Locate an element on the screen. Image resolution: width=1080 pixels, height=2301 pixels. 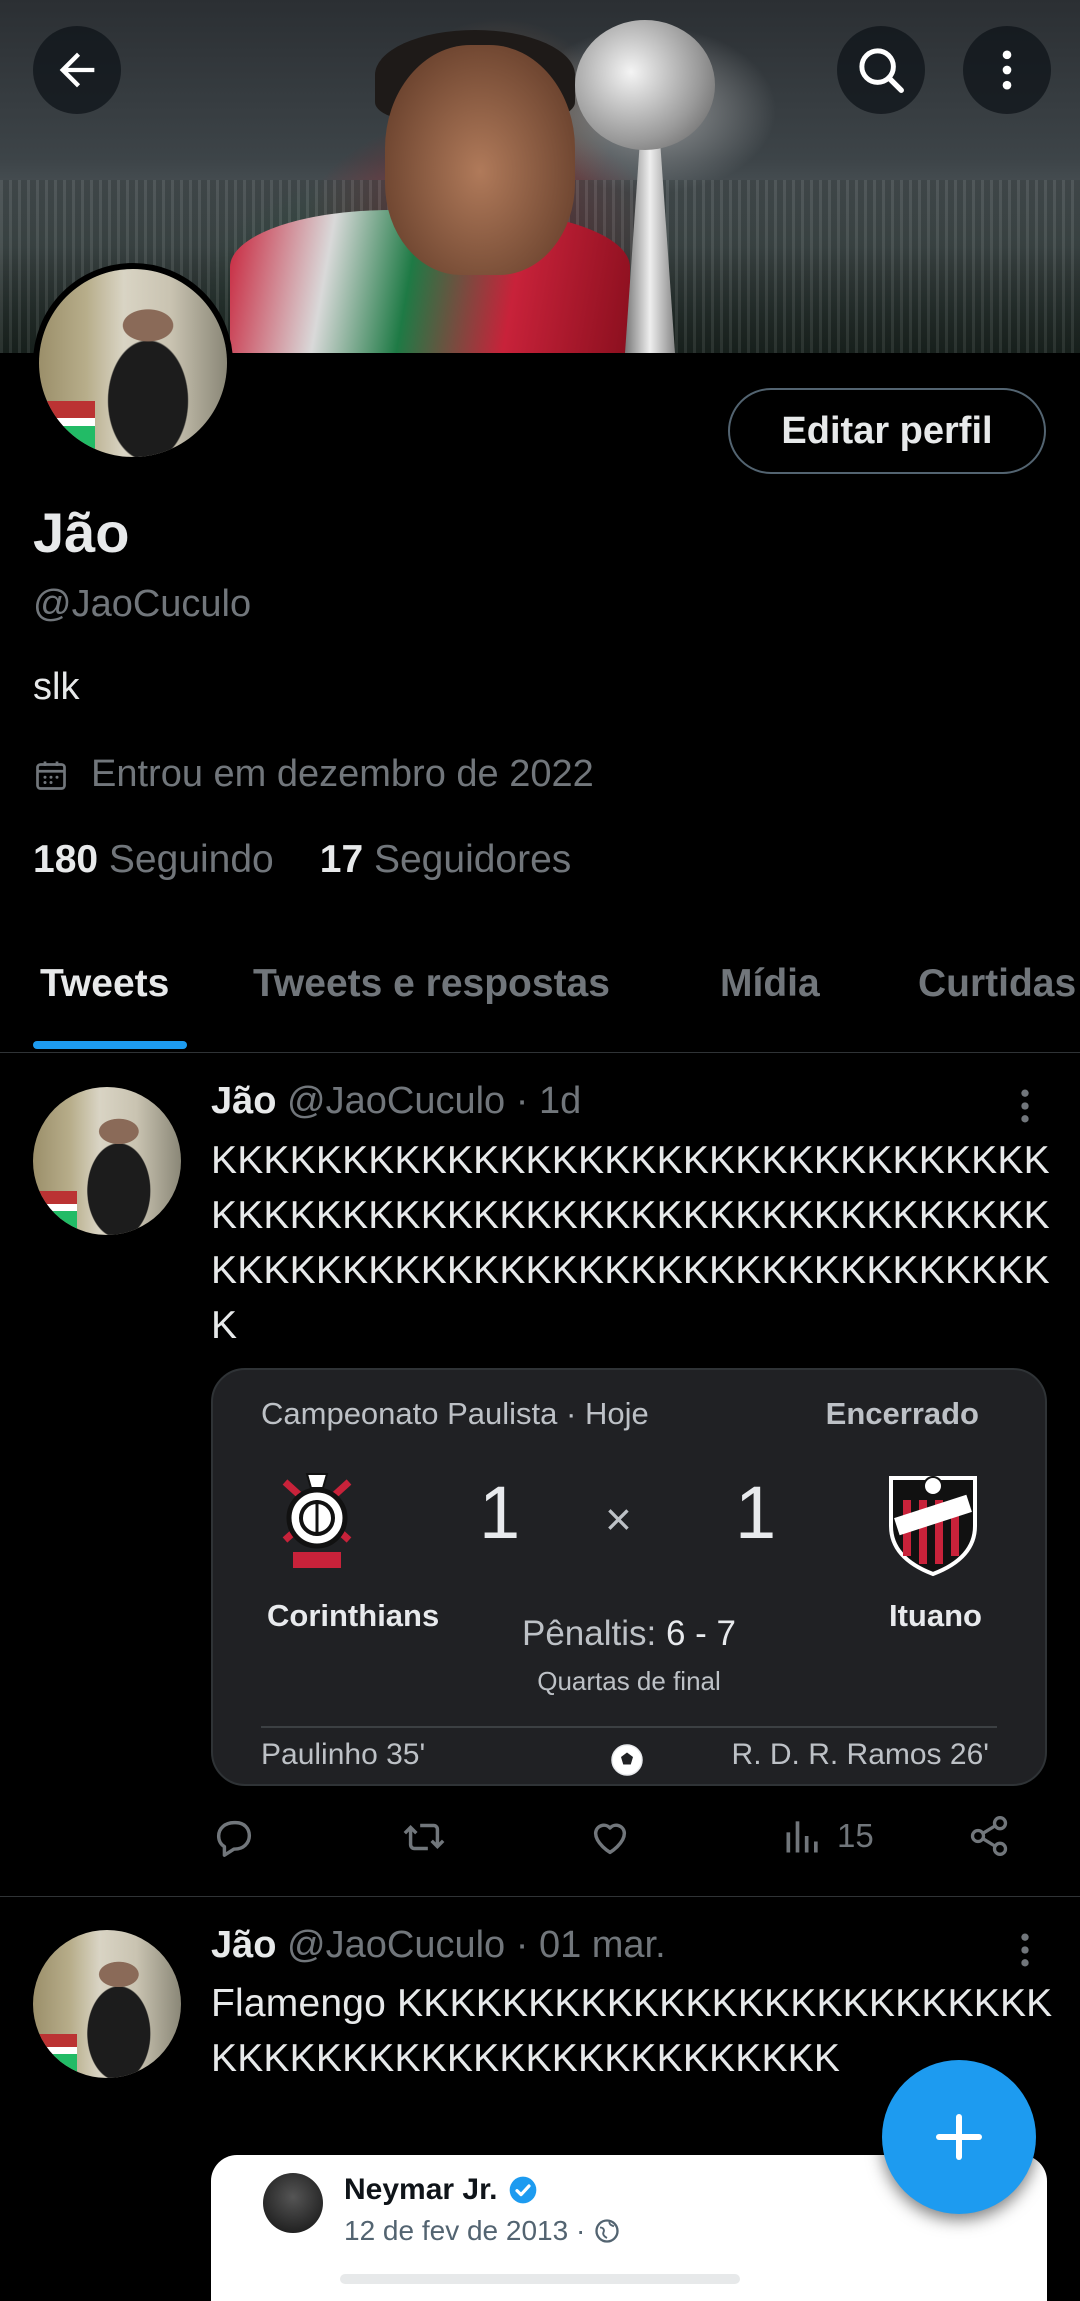
home-score: 1 is located at coordinates (500, 1512).